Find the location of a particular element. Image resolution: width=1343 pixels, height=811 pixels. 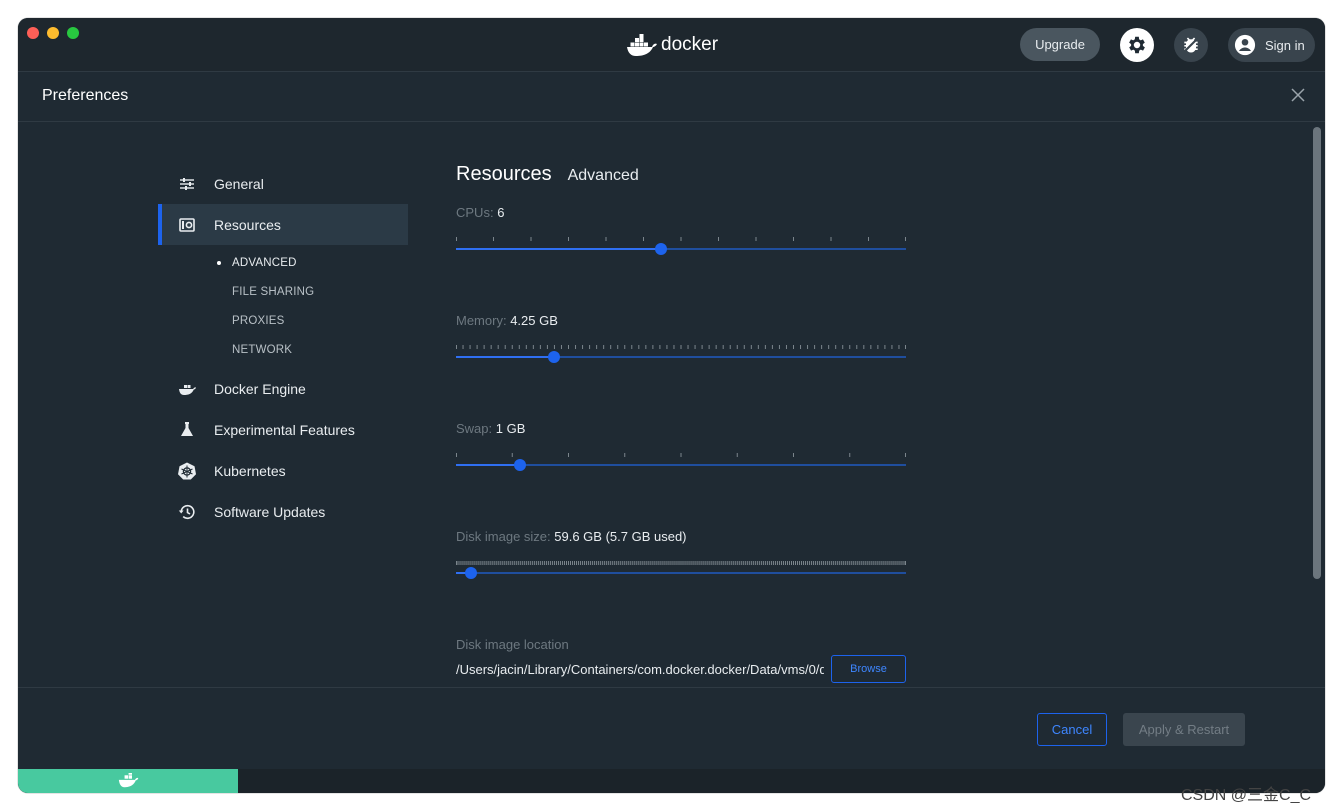

apply-restart-button: Apply & Restart is located at coordinates (1184, 729).